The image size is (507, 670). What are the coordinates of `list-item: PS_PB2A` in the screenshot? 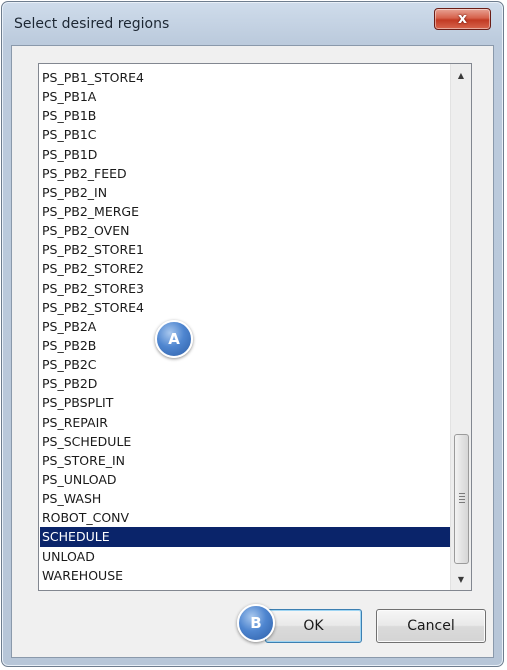 It's located at (245, 326).